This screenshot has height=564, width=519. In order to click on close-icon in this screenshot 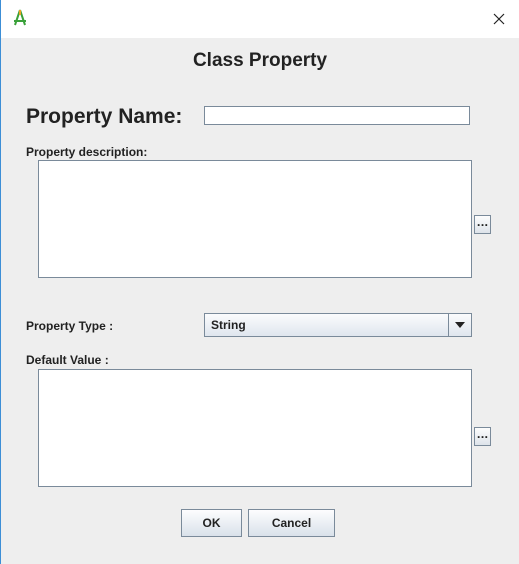, I will do `click(499, 19)`.